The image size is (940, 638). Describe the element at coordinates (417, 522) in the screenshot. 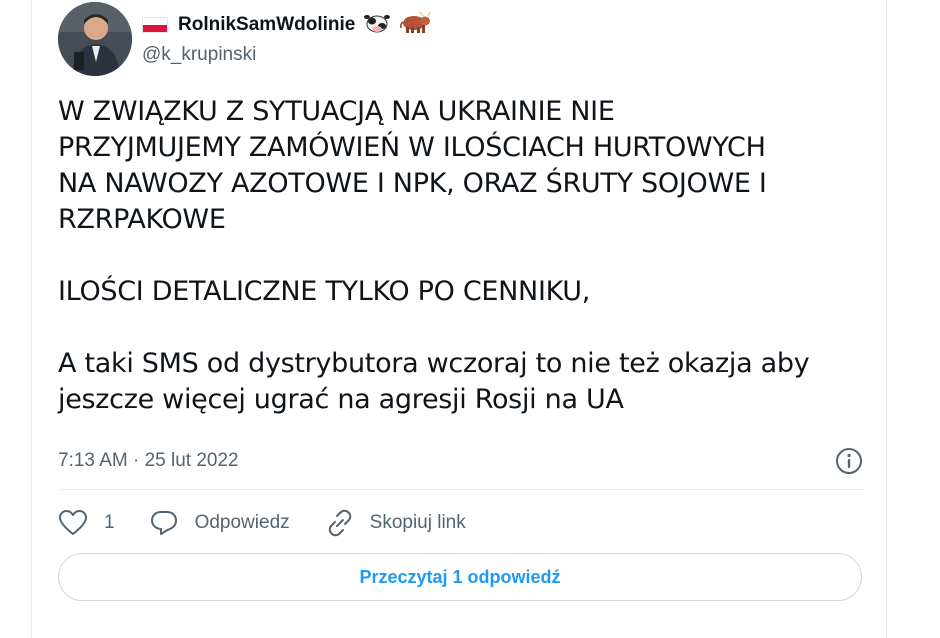

I see `copy-link-label: Skopiuj link` at that location.